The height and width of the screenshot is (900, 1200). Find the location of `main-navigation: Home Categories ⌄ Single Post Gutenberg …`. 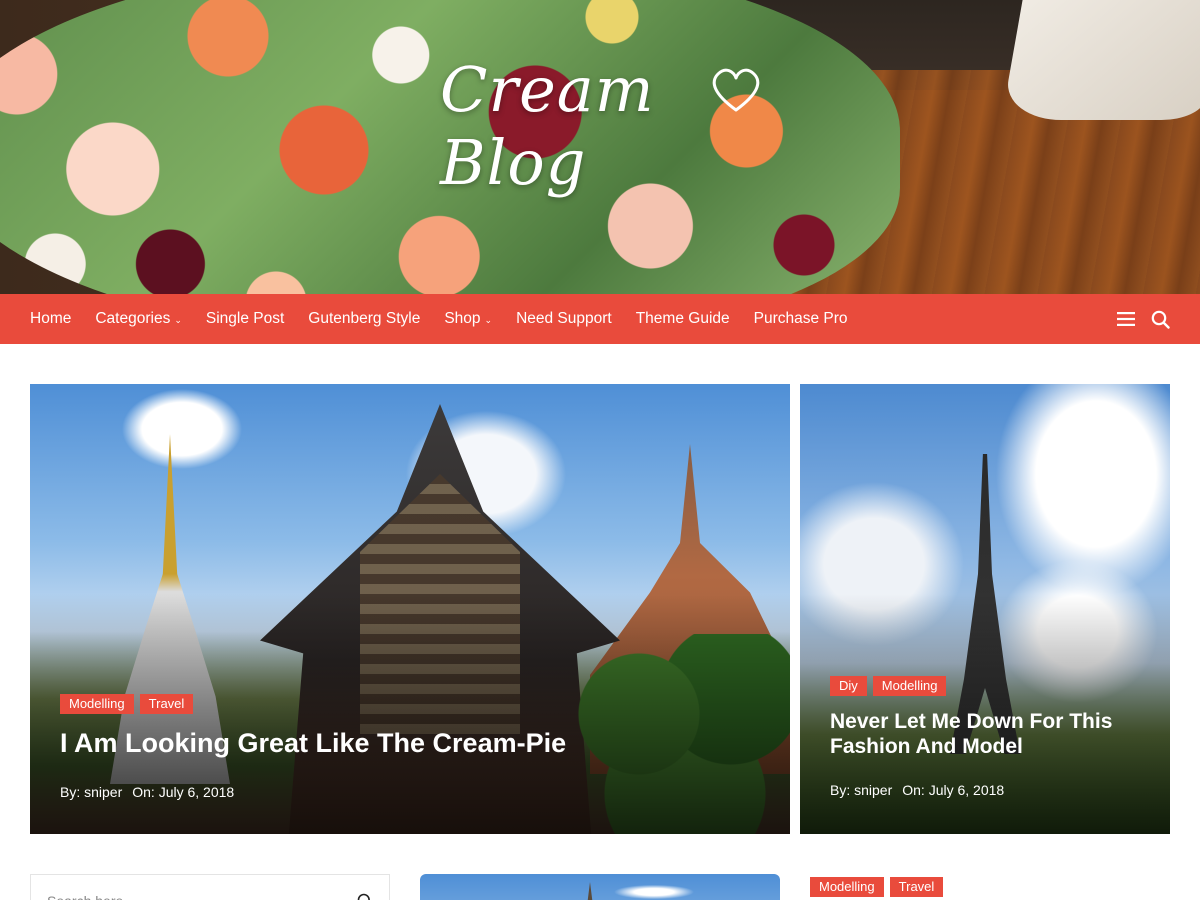

main-navigation: Home Categories ⌄ Single Post Gutenberg … is located at coordinates (600, 319).